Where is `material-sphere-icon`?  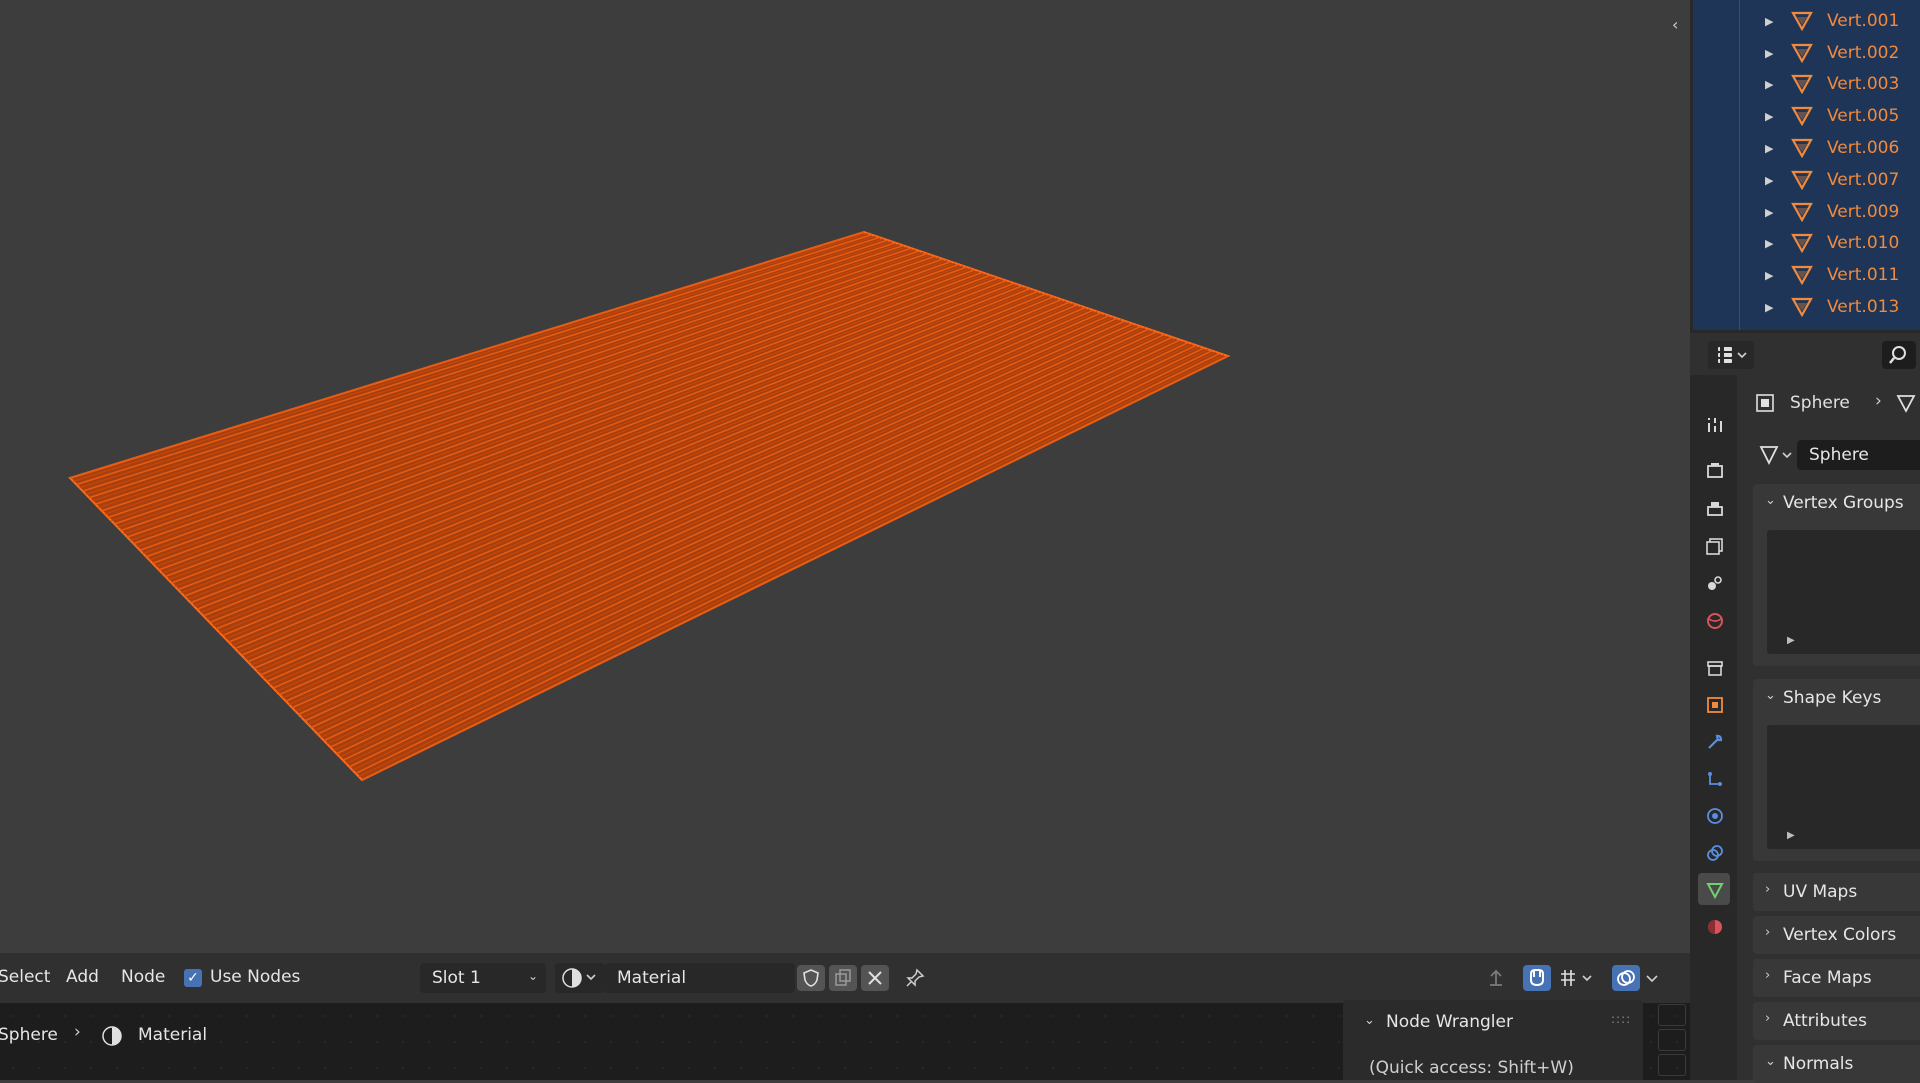
material-sphere-icon is located at coordinates (112, 1036).